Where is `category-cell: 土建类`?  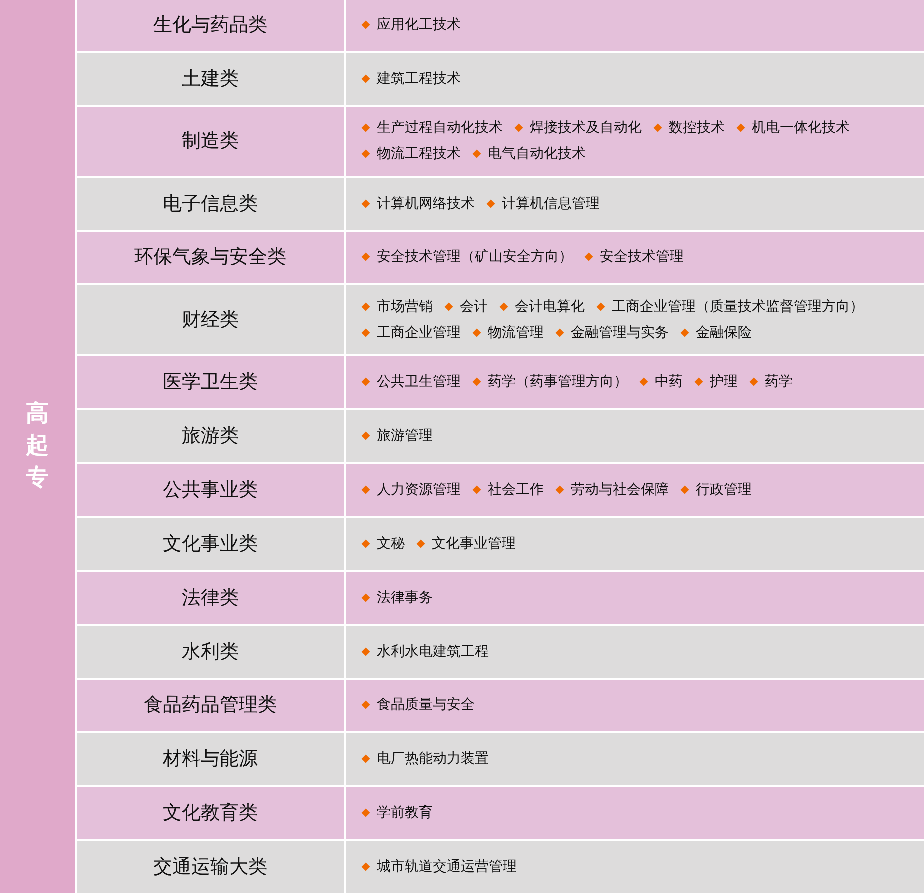
category-cell: 土建类 is located at coordinates (210, 78).